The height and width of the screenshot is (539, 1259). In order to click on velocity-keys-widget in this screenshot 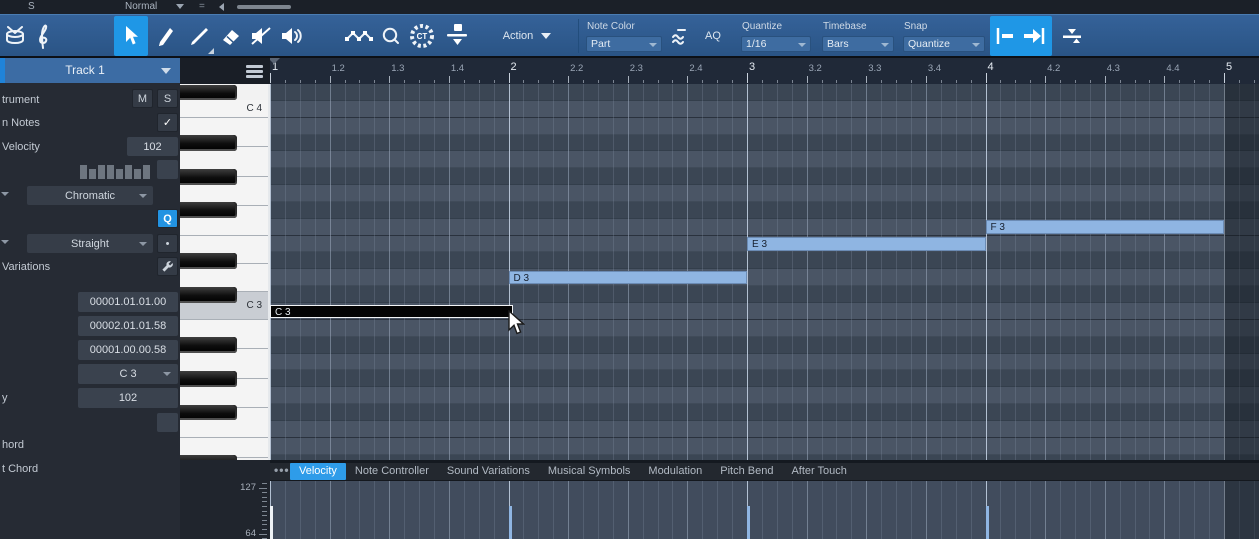, I will do `click(116, 170)`.